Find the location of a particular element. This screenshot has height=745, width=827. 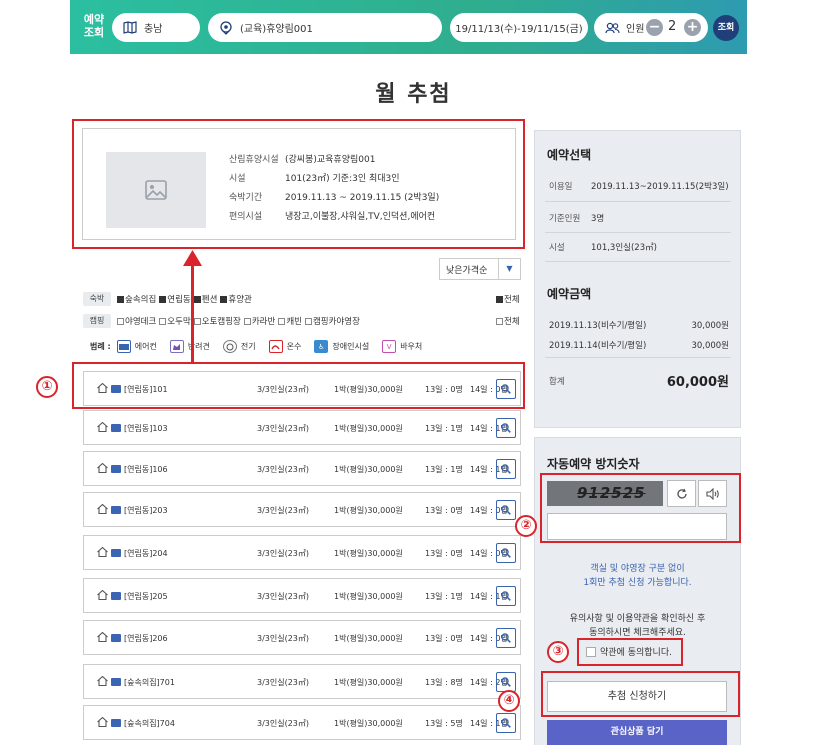

marker-4: ④ is located at coordinates (509, 701).